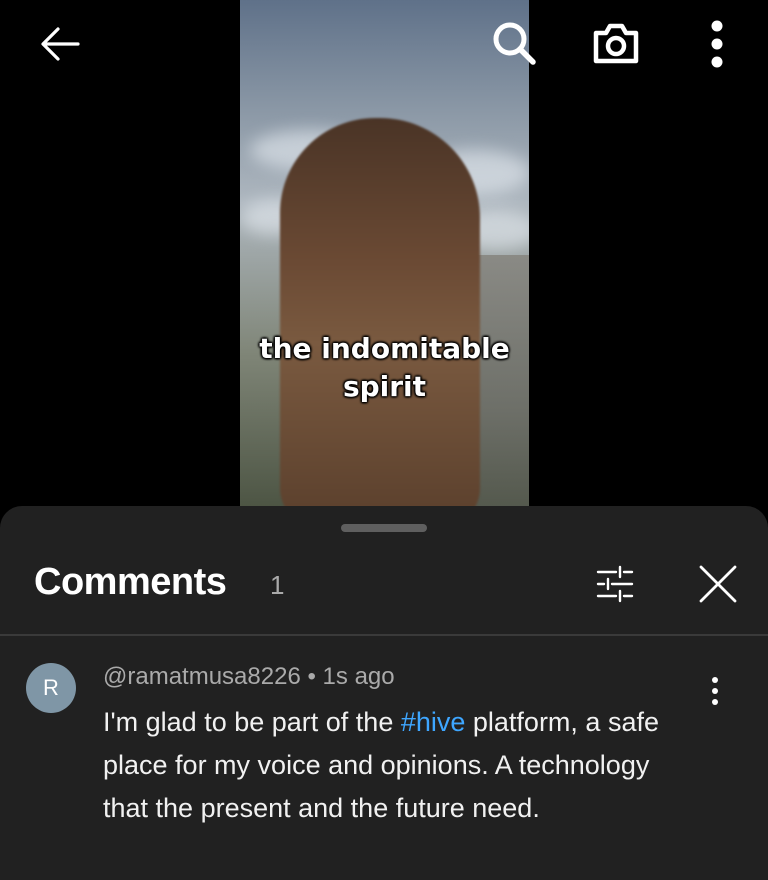 This screenshot has width=768, height=880. I want to click on video-person-hair, so click(380, 312).